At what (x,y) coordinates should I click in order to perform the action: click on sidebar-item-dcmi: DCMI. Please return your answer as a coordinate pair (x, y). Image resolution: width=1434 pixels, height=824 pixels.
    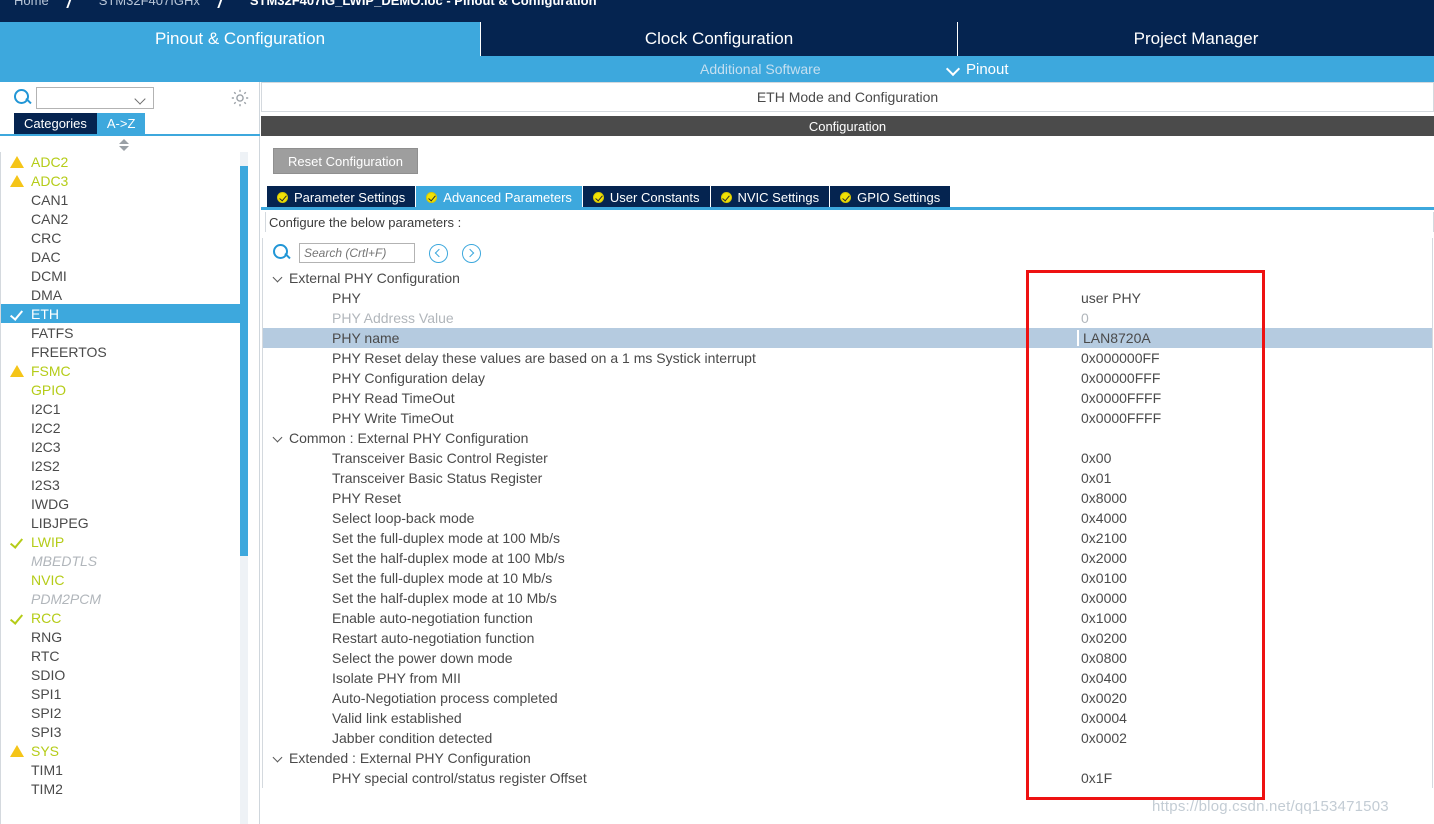
    Looking at the image, I should click on (123, 275).